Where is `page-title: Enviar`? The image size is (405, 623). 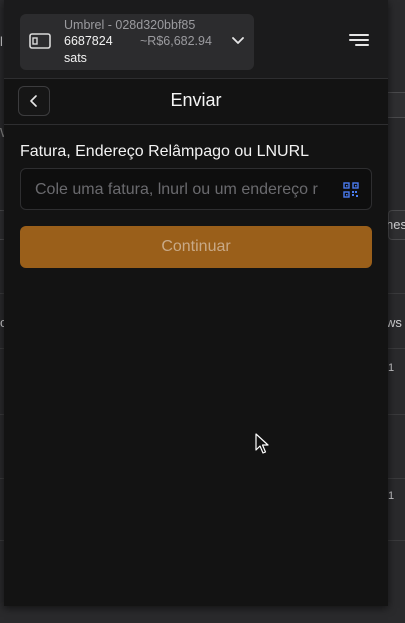 page-title: Enviar is located at coordinates (196, 100).